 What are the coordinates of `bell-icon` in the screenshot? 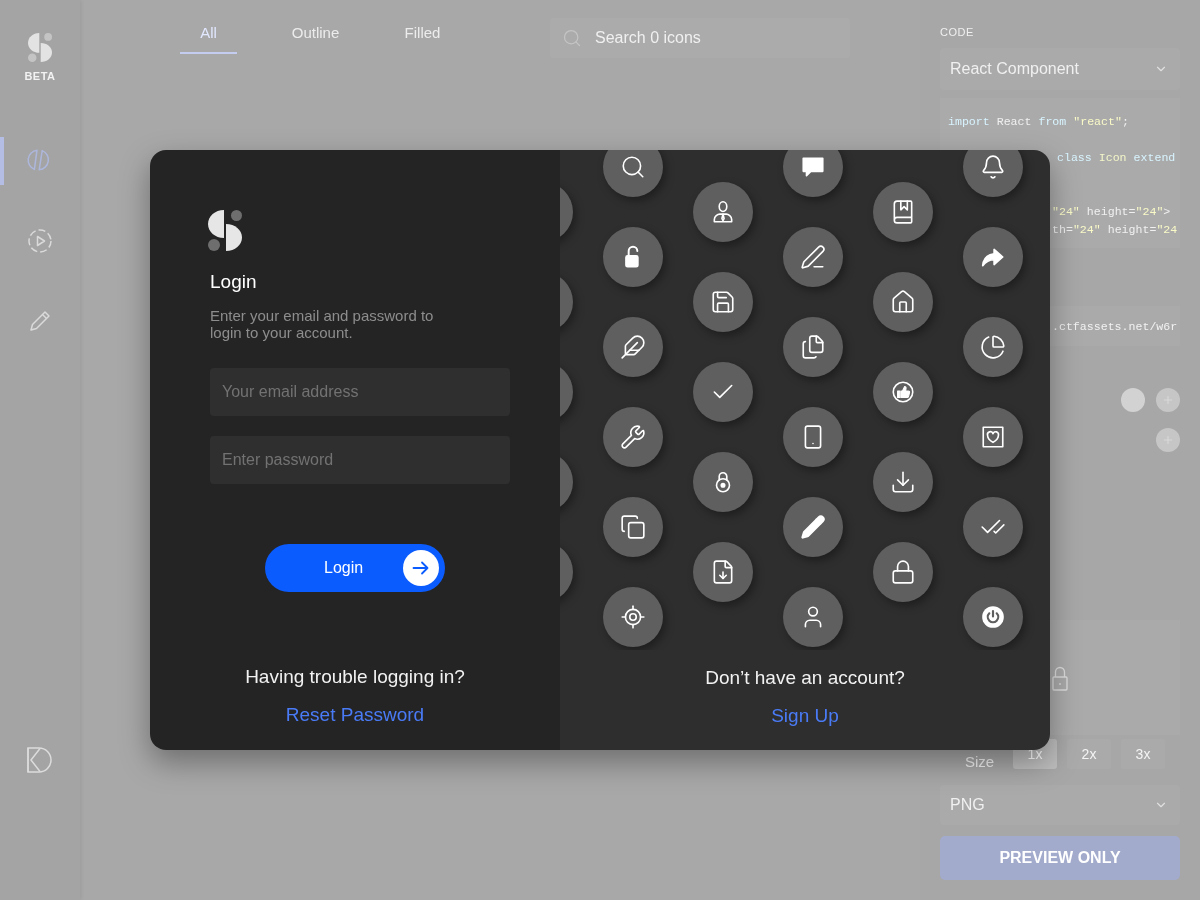 It's located at (993, 173).